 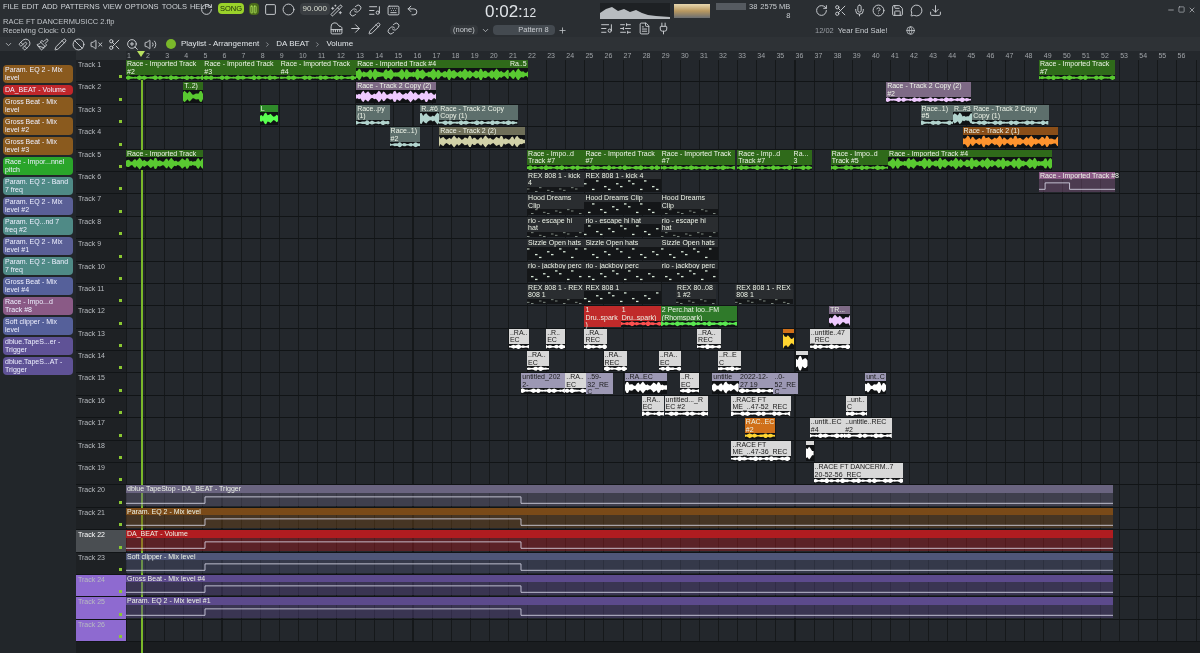 I want to click on chat-icon, so click(x=916, y=10).